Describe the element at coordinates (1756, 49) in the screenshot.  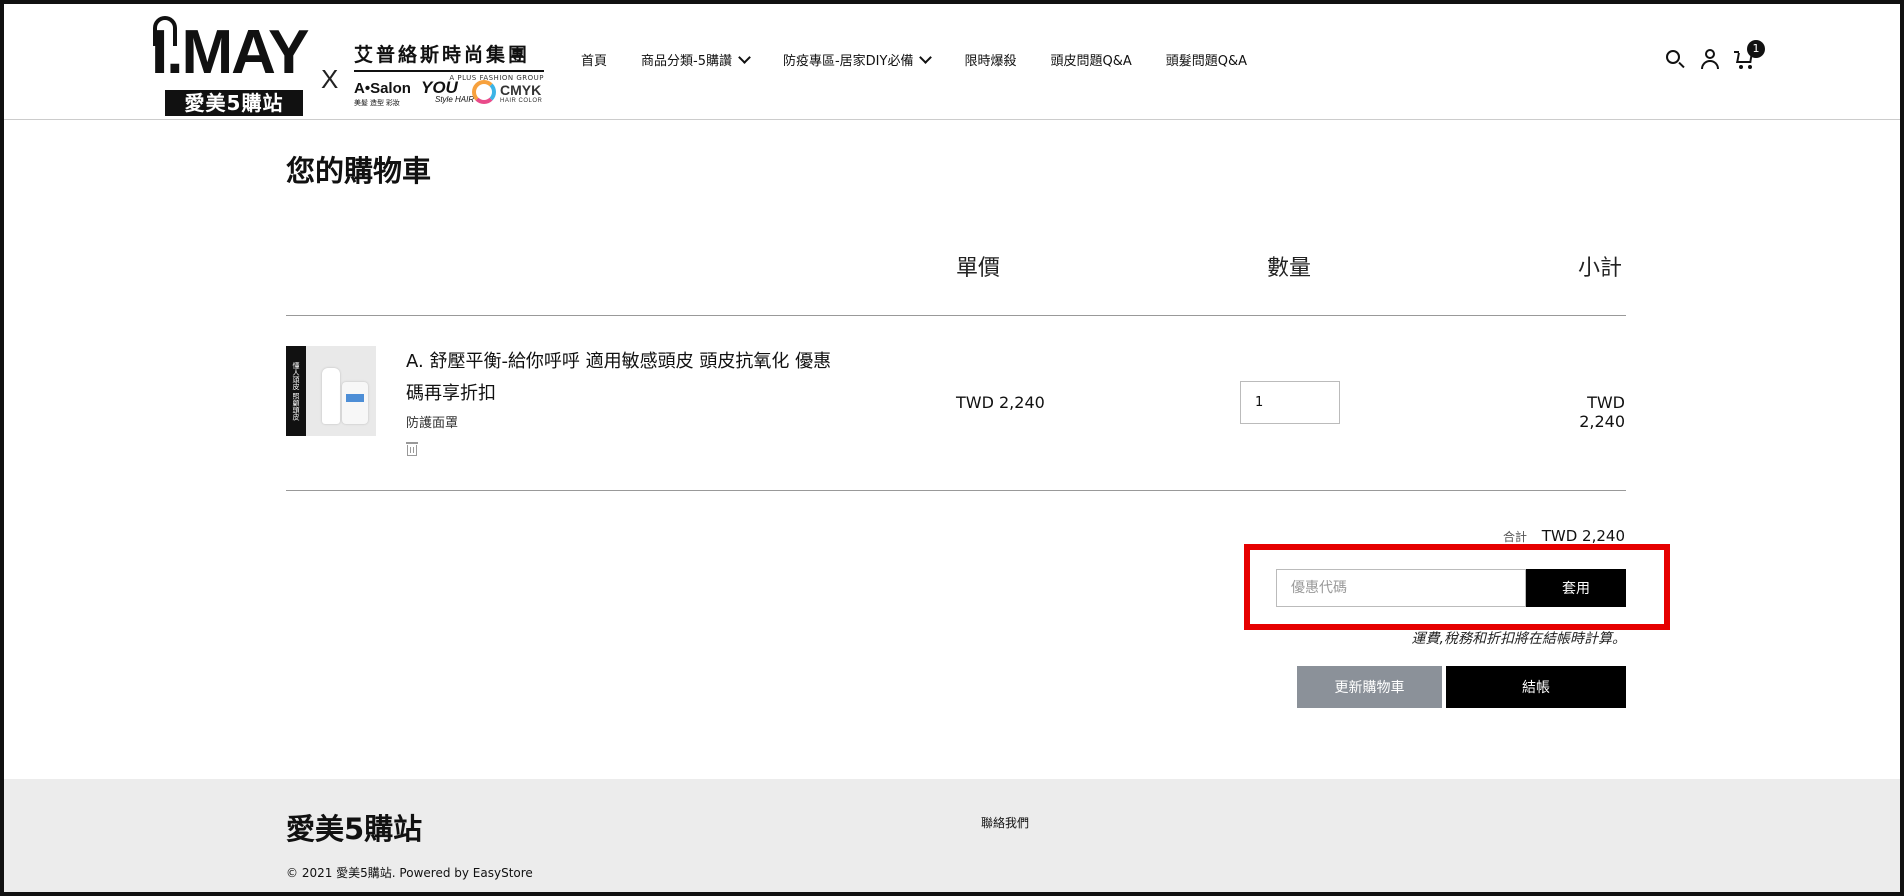
I see `cart-count-badge: 1` at that location.